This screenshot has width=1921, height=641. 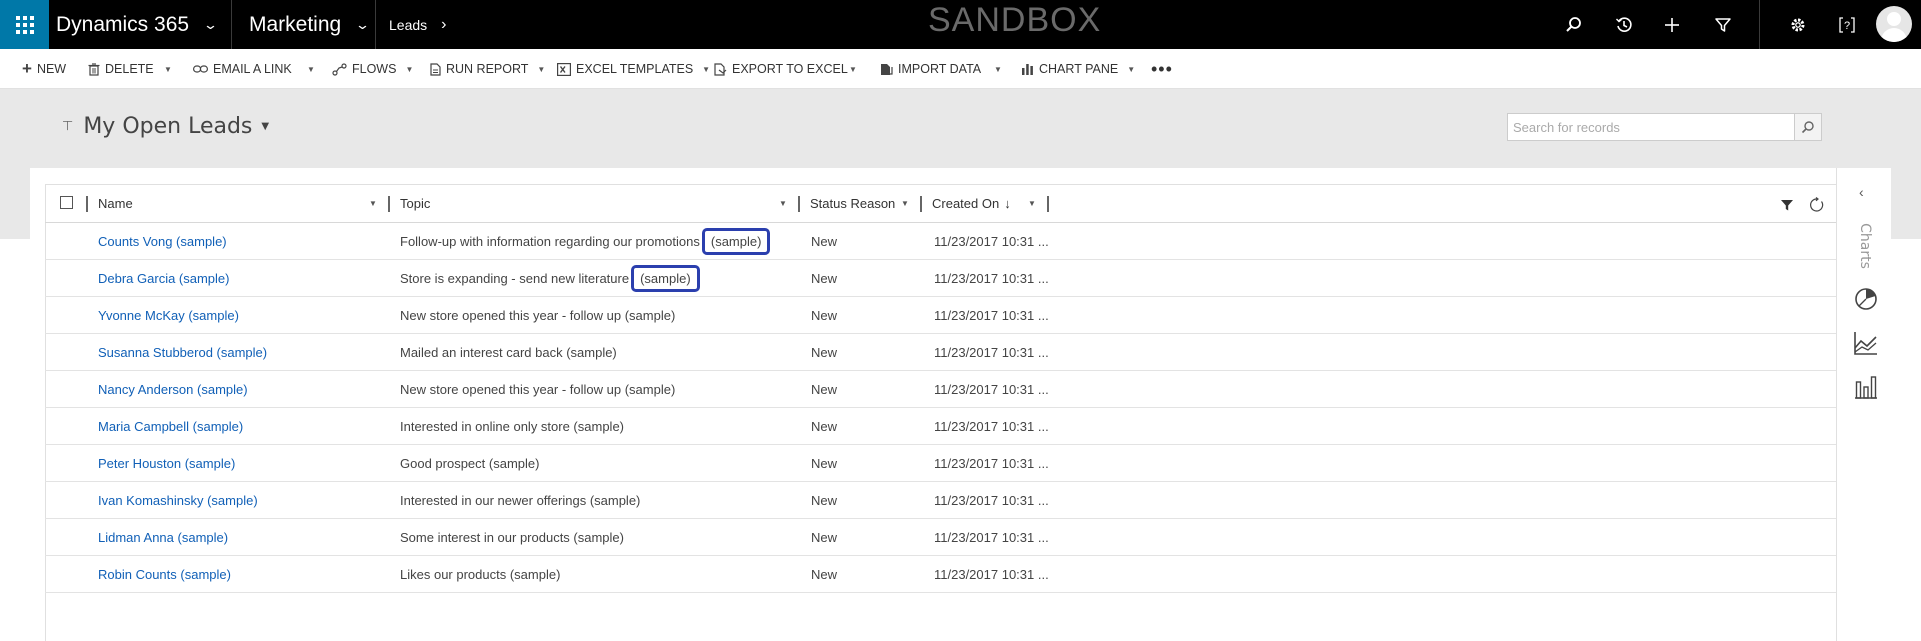 I want to click on search-icon, so click(x=1573, y=24).